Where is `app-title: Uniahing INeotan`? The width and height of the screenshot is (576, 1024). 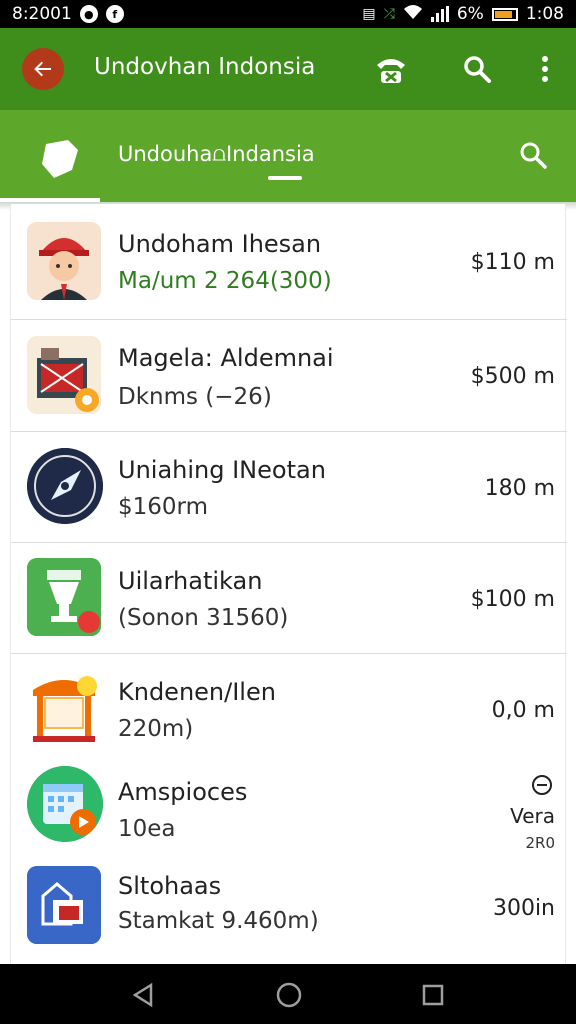
app-title: Uniahing INeotan is located at coordinates (222, 470).